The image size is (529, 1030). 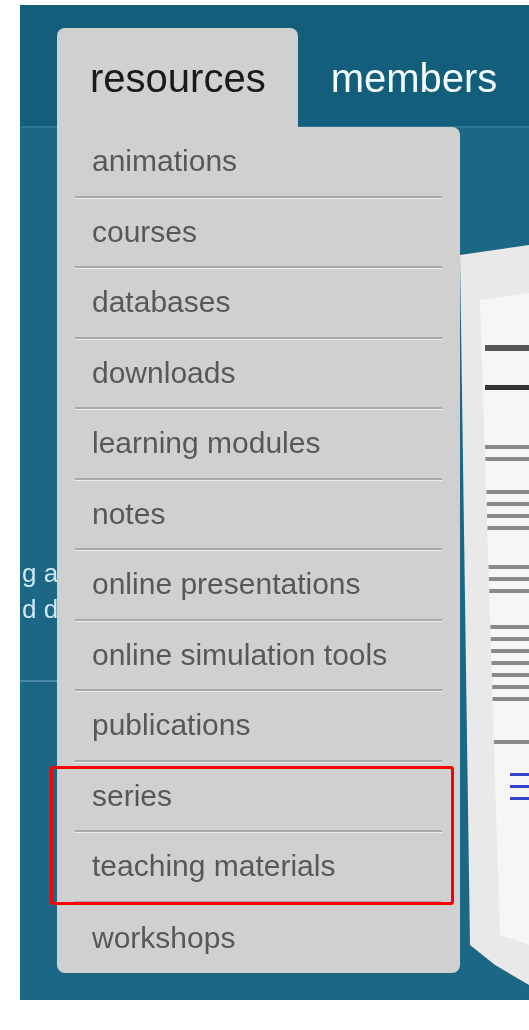 I want to click on nav-tab: members, so click(x=413, y=78).